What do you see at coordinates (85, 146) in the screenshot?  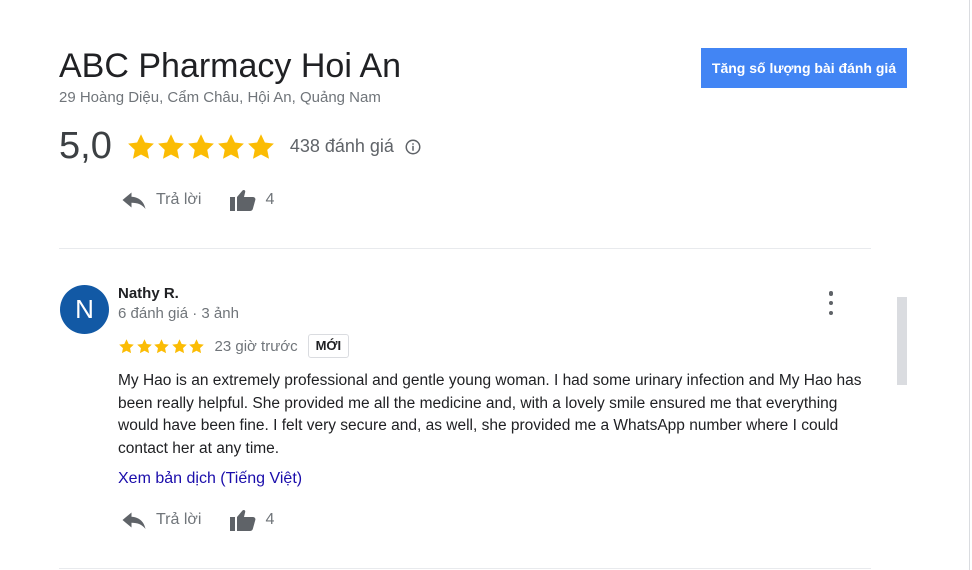 I see `rating-value: 5,0` at bounding box center [85, 146].